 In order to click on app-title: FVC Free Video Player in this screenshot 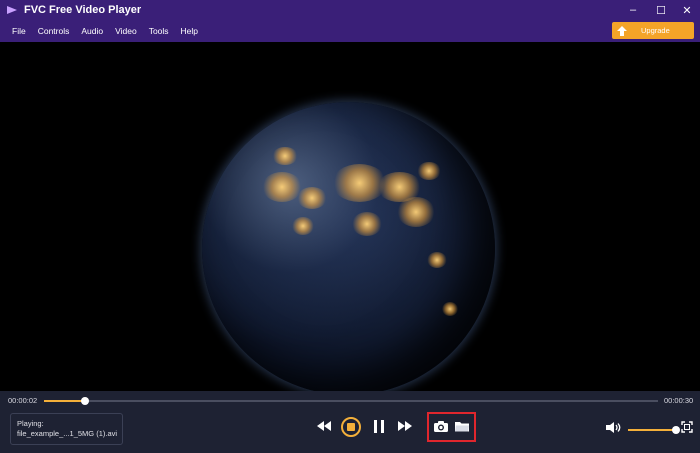, I will do `click(83, 10)`.